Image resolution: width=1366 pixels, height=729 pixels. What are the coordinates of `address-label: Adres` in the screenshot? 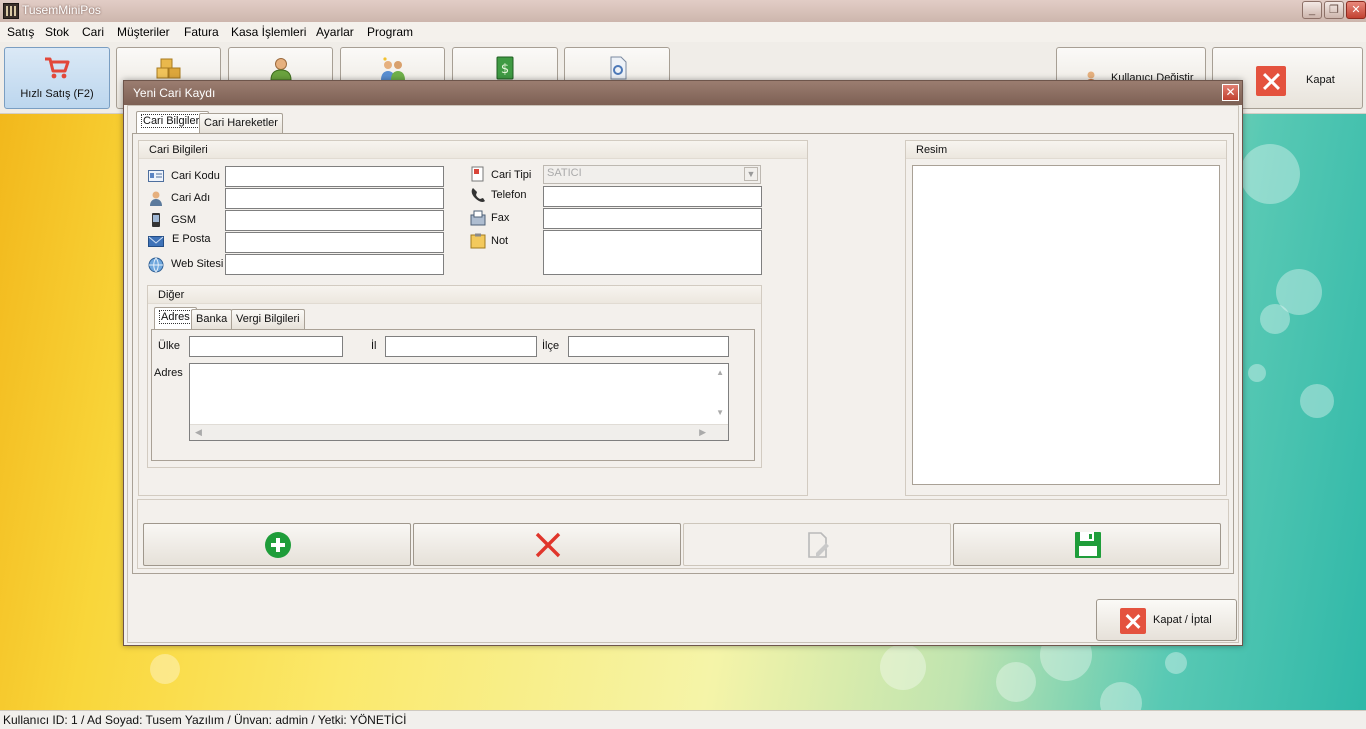 It's located at (168, 373).